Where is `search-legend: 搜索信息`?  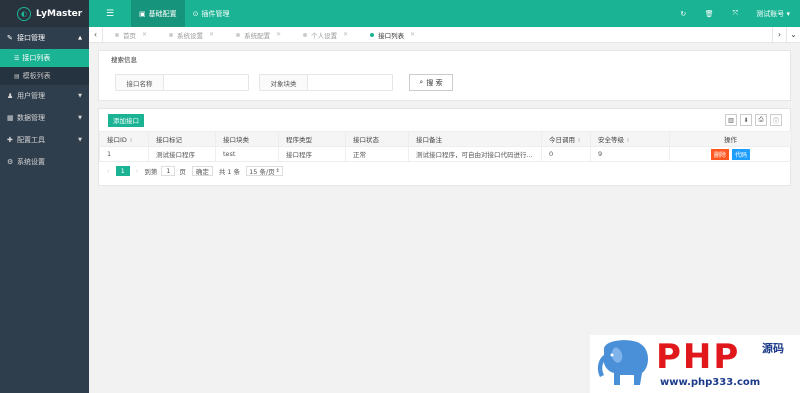
search-legend: 搜索信息 is located at coordinates (124, 60).